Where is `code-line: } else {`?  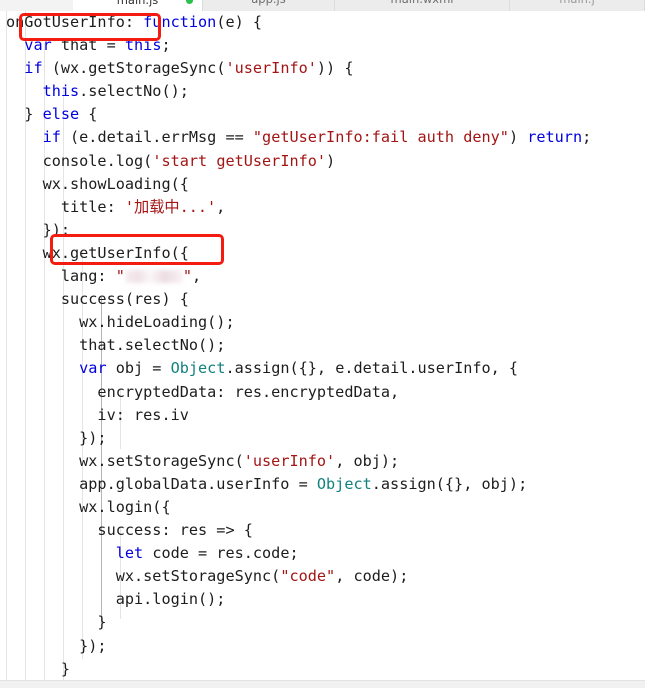 code-line: } else { is located at coordinates (322, 114).